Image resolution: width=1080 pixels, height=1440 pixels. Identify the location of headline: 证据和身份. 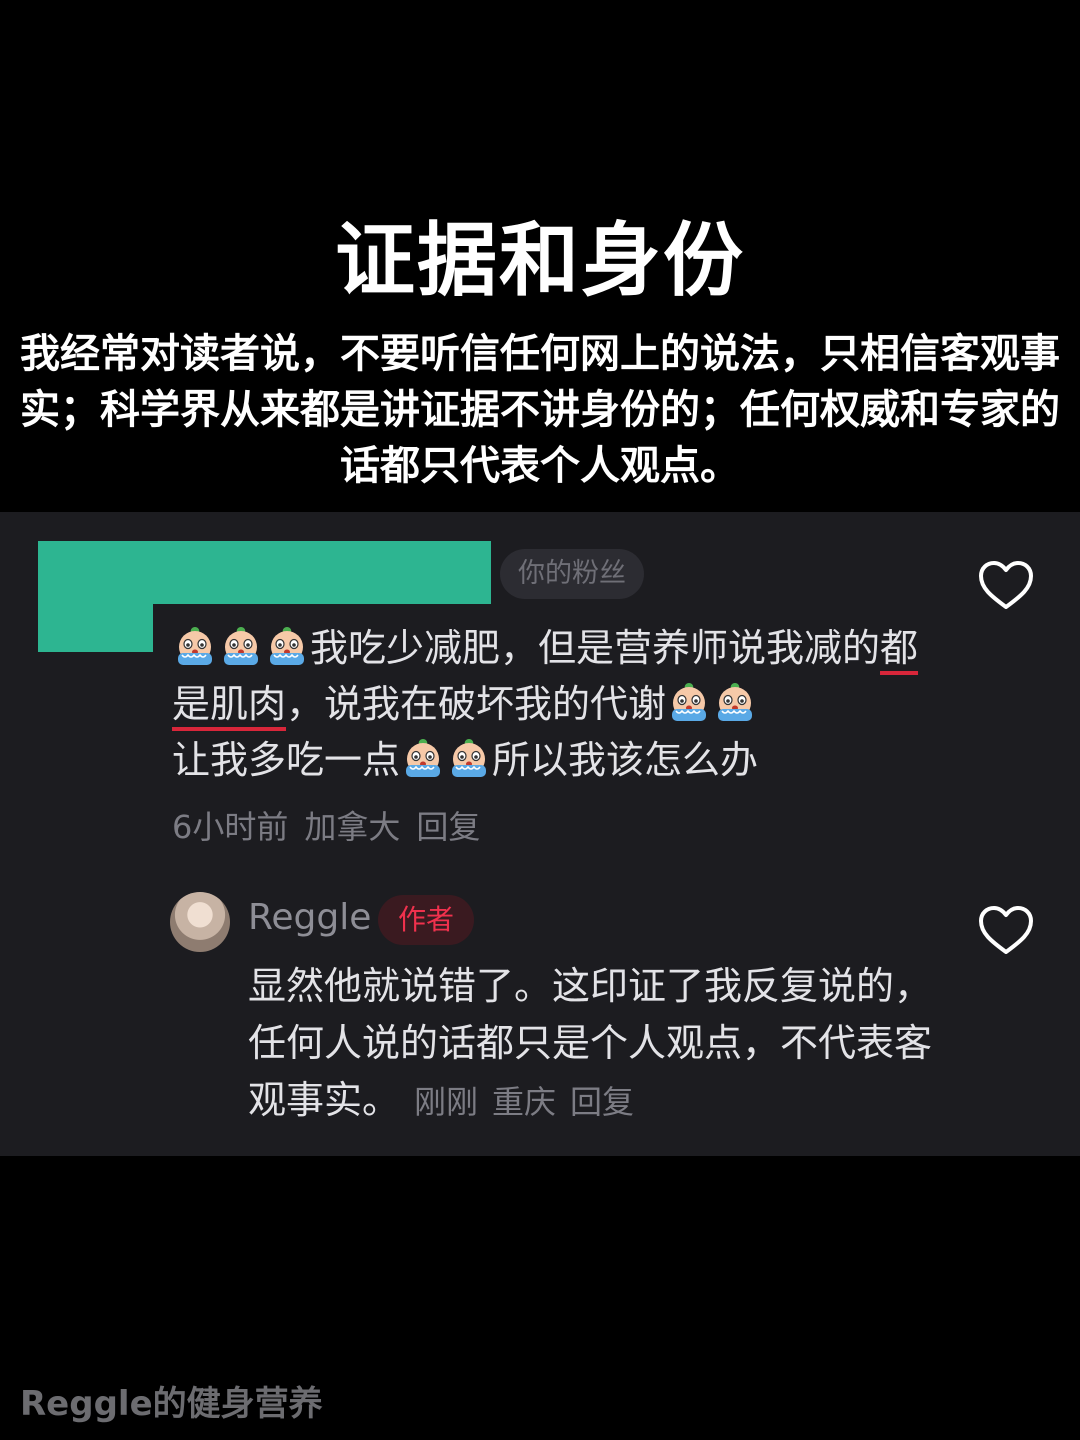
(540, 260).